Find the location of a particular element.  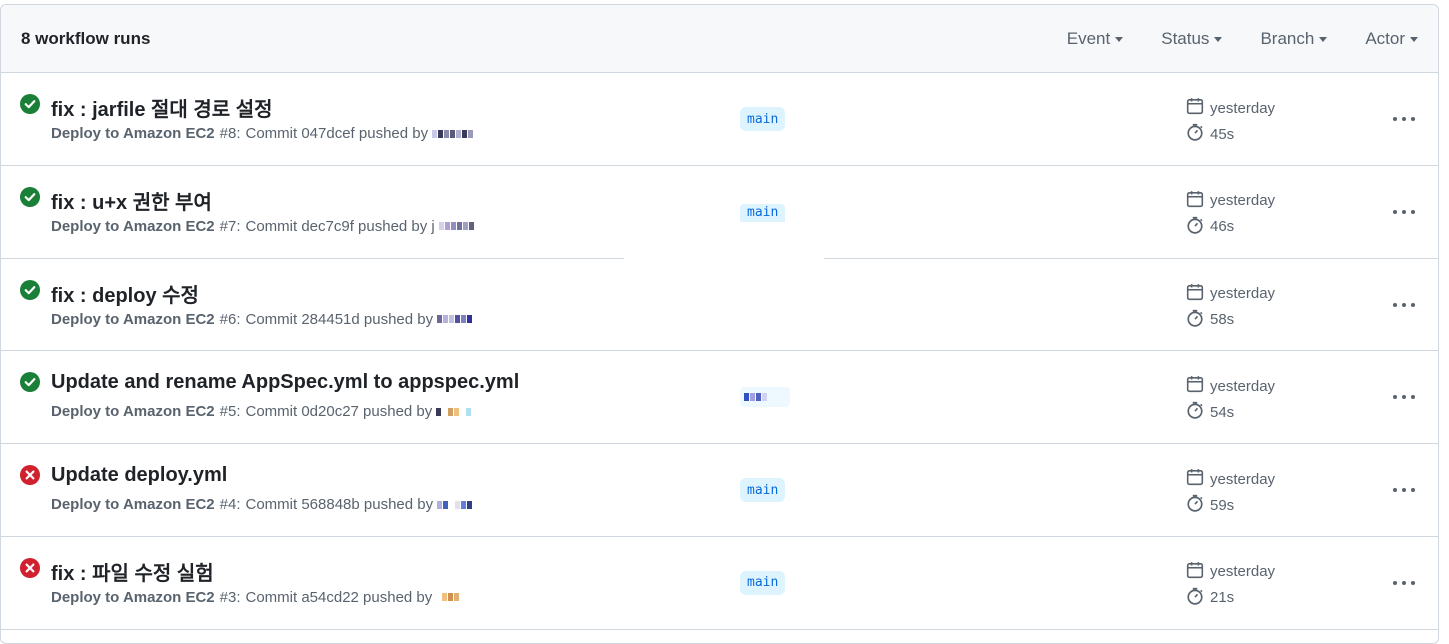

run-title-link: fix : 파일 수정 실험 is located at coordinates (132, 571).